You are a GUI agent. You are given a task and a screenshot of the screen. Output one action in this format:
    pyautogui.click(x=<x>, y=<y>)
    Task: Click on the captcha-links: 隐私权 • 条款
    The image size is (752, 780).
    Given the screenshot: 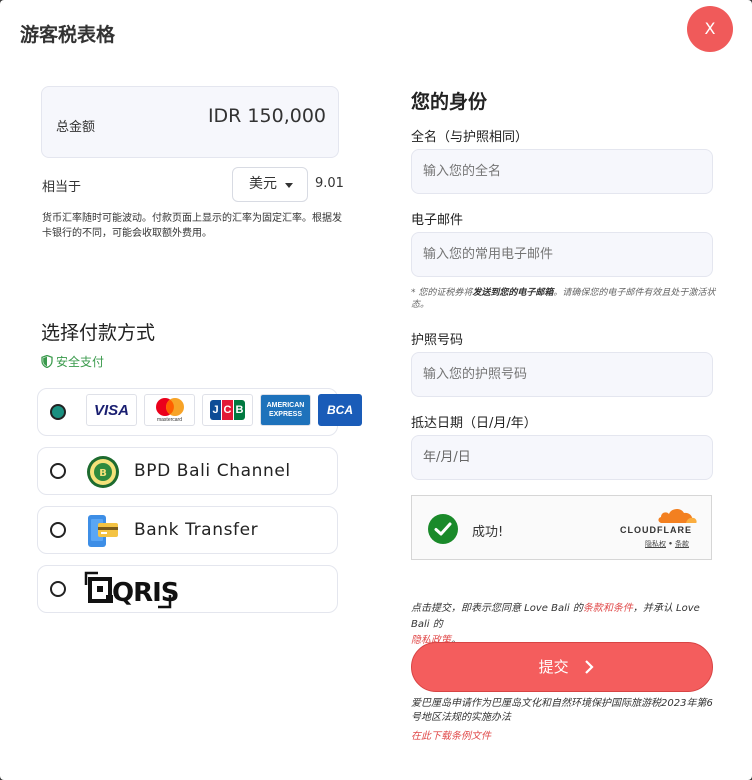 What is the action you would take?
    pyautogui.click(x=667, y=544)
    